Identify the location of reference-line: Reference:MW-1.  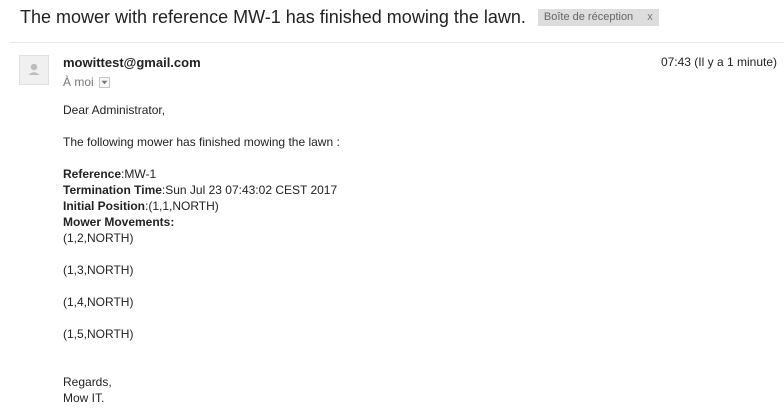
(201, 174).